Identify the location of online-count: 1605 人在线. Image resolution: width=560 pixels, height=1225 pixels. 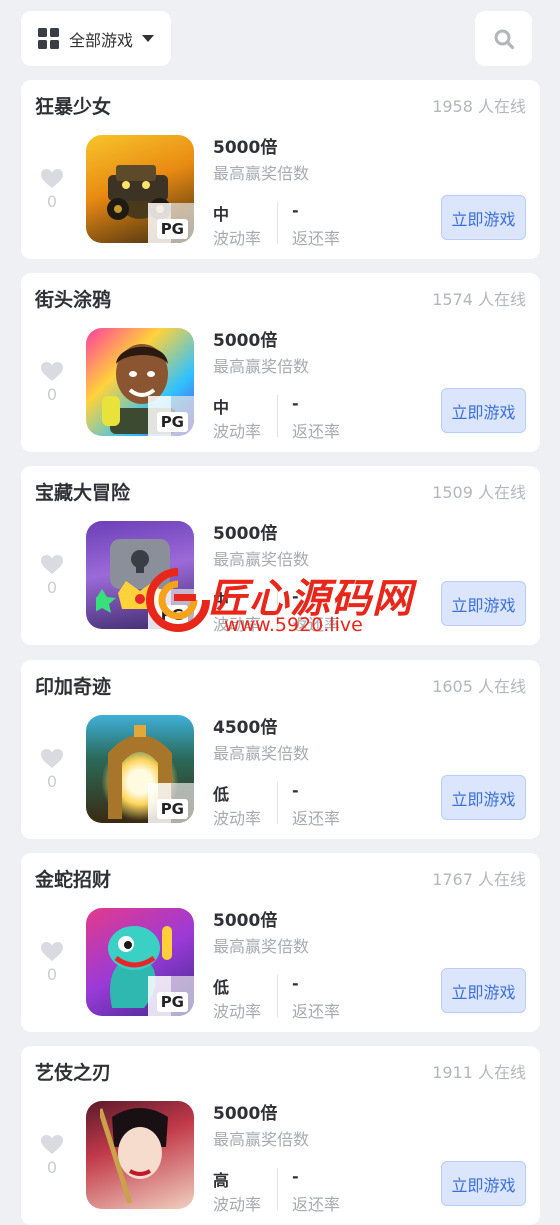
(479, 686).